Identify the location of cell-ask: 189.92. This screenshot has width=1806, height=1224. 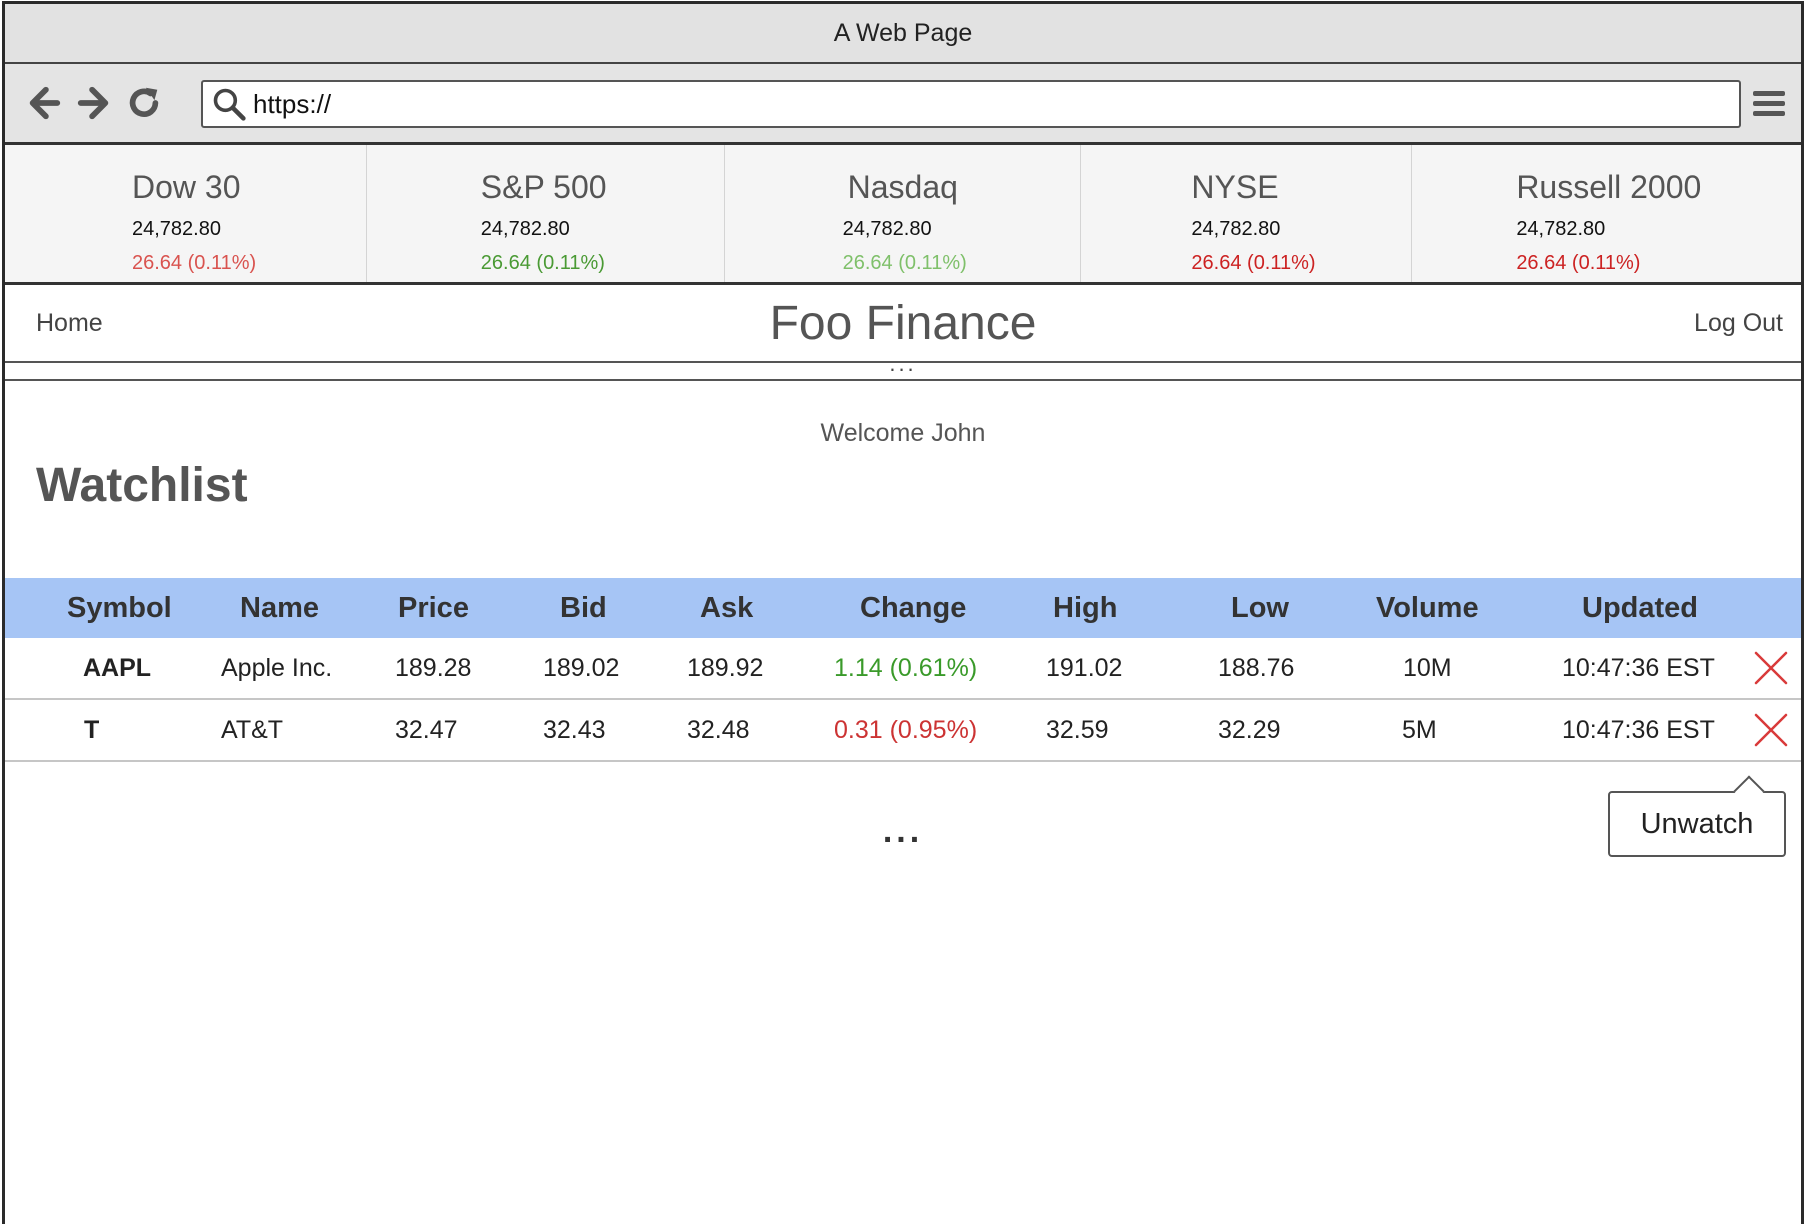
(725, 667).